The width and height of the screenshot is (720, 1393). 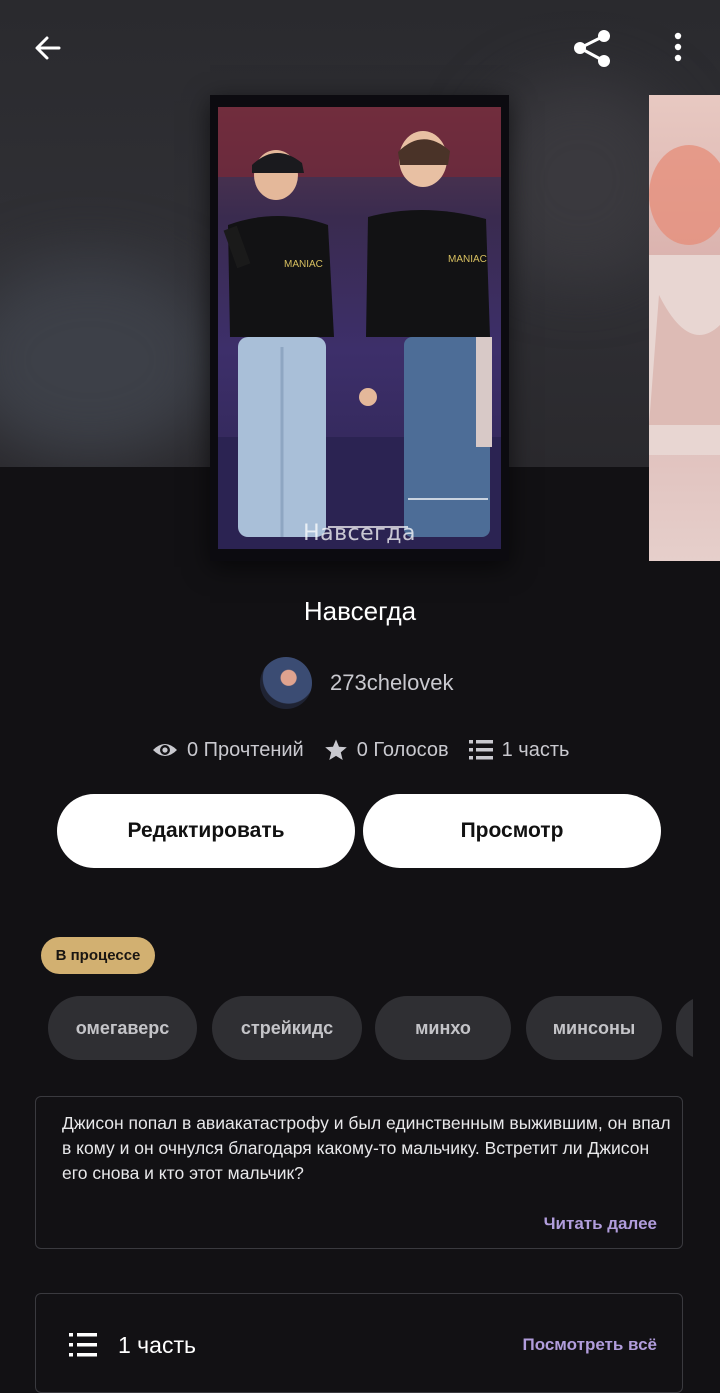 What do you see at coordinates (392, 683) in the screenshot?
I see `author-name: 273chelovek` at bounding box center [392, 683].